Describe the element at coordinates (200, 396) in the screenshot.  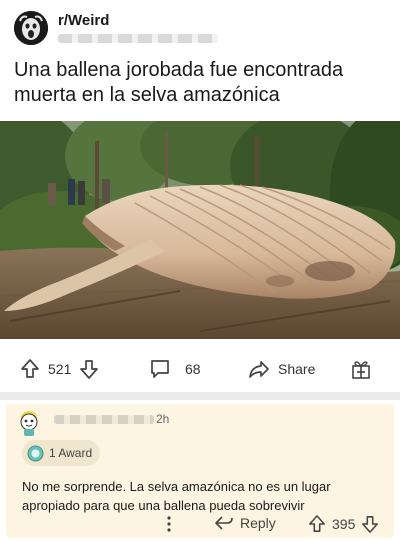
I see `section-divider` at that location.